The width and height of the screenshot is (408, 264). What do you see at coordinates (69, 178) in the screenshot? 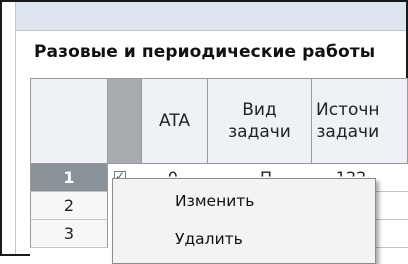
I see `row-number: 1` at bounding box center [69, 178].